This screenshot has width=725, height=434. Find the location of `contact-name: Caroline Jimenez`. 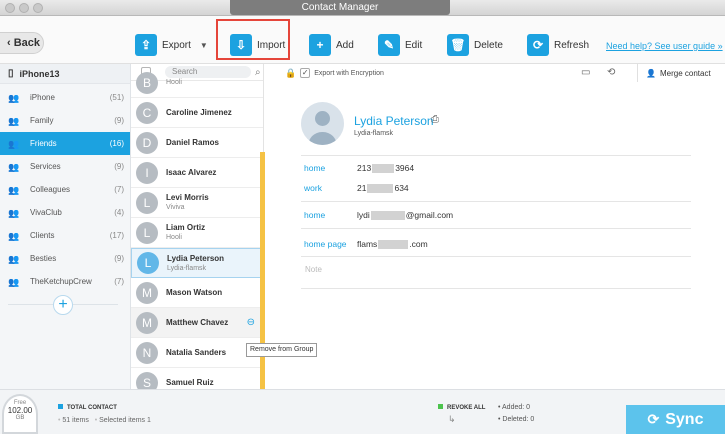

contact-name: Caroline Jimenez is located at coordinates (199, 112).